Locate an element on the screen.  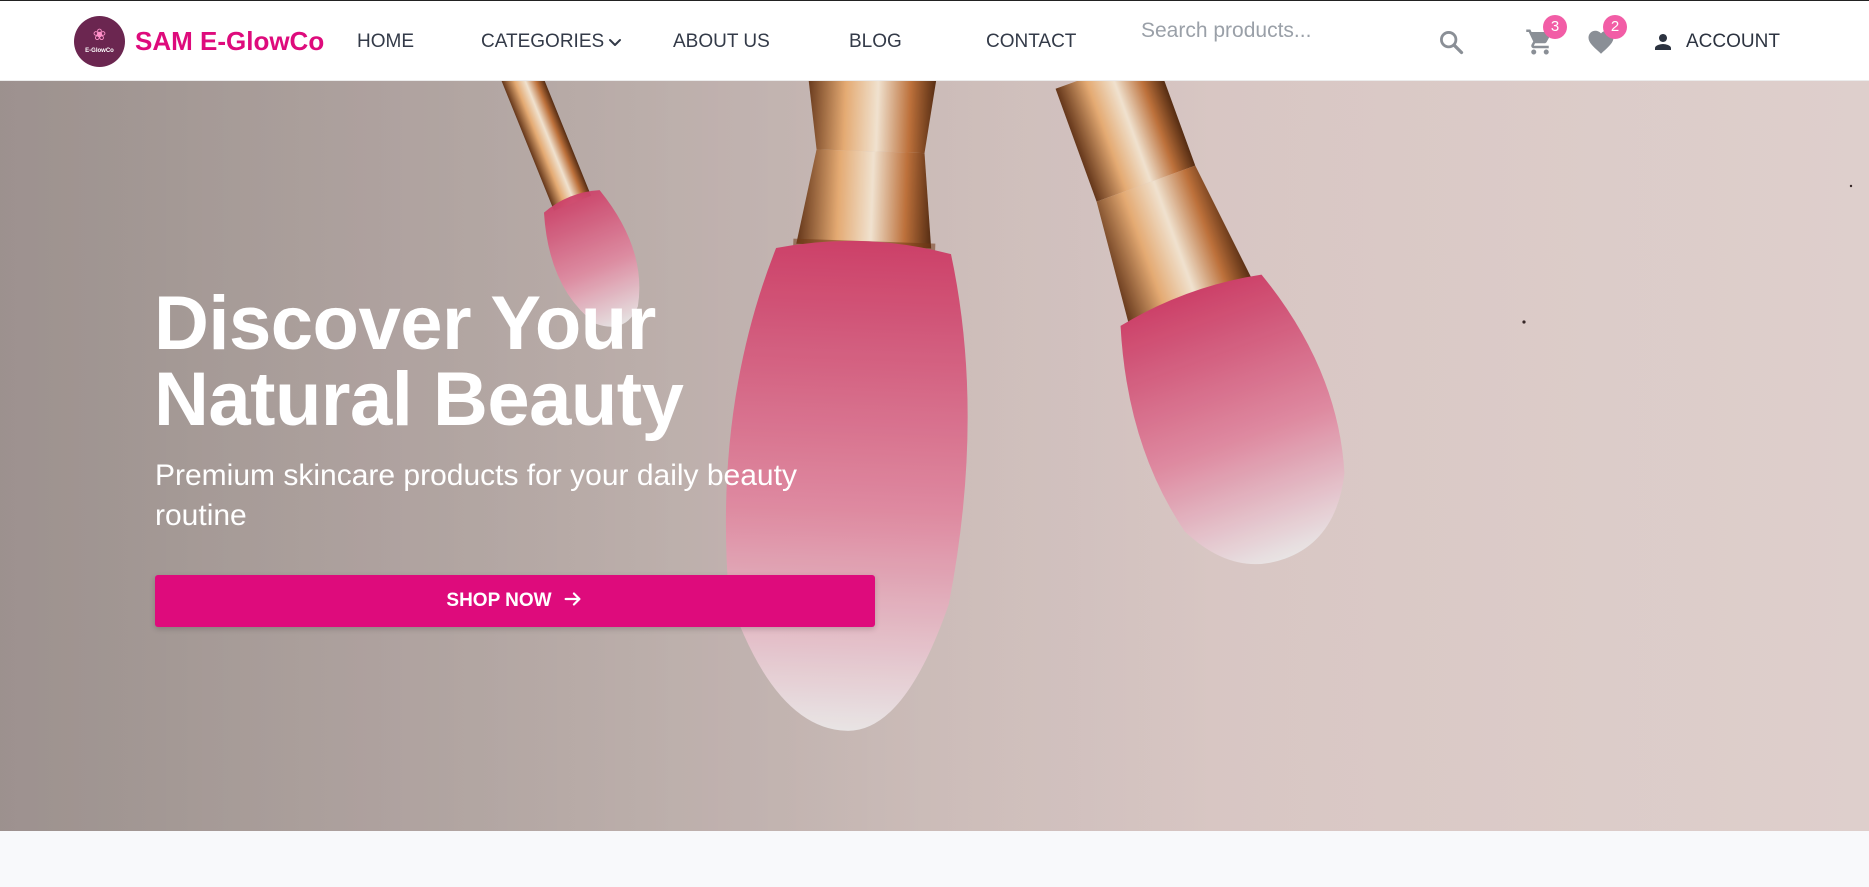
logo-flower-icon: ❀ is located at coordinates (99, 35).